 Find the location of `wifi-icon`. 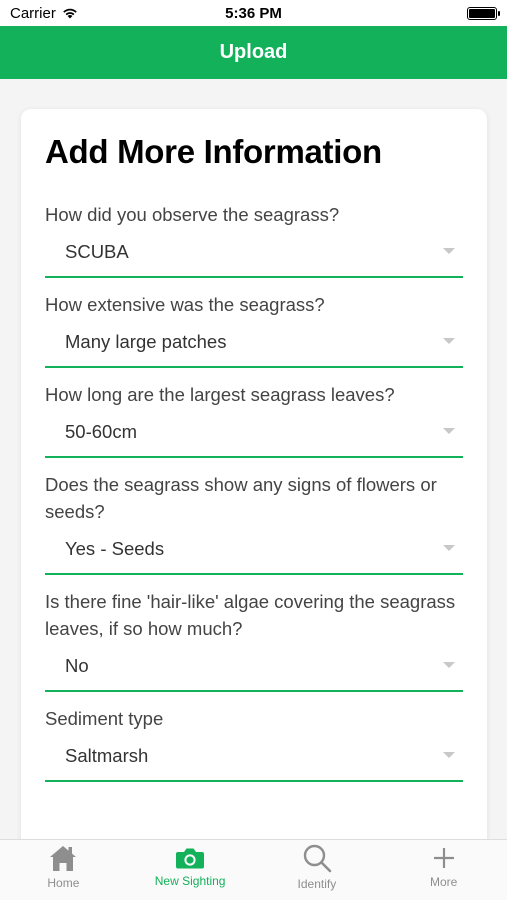

wifi-icon is located at coordinates (70, 13).